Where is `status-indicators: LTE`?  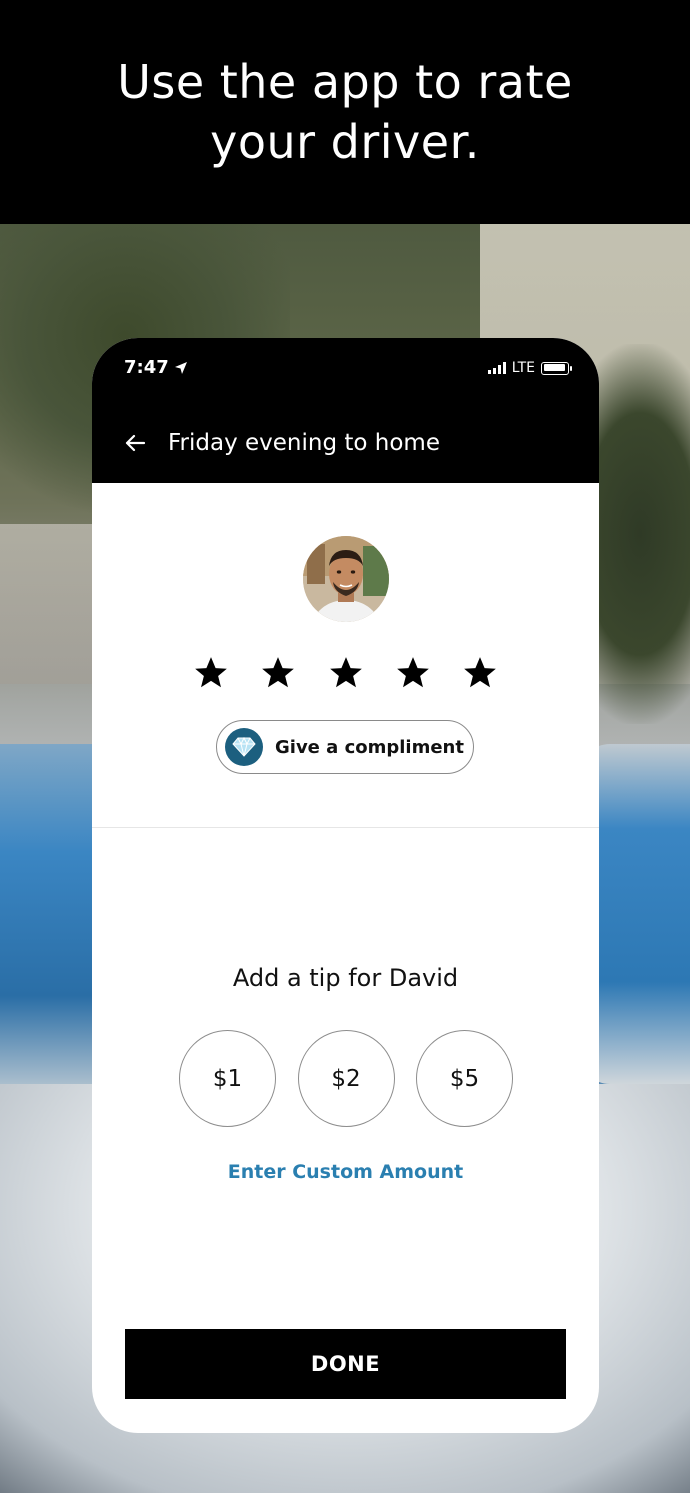 status-indicators: LTE is located at coordinates (529, 368).